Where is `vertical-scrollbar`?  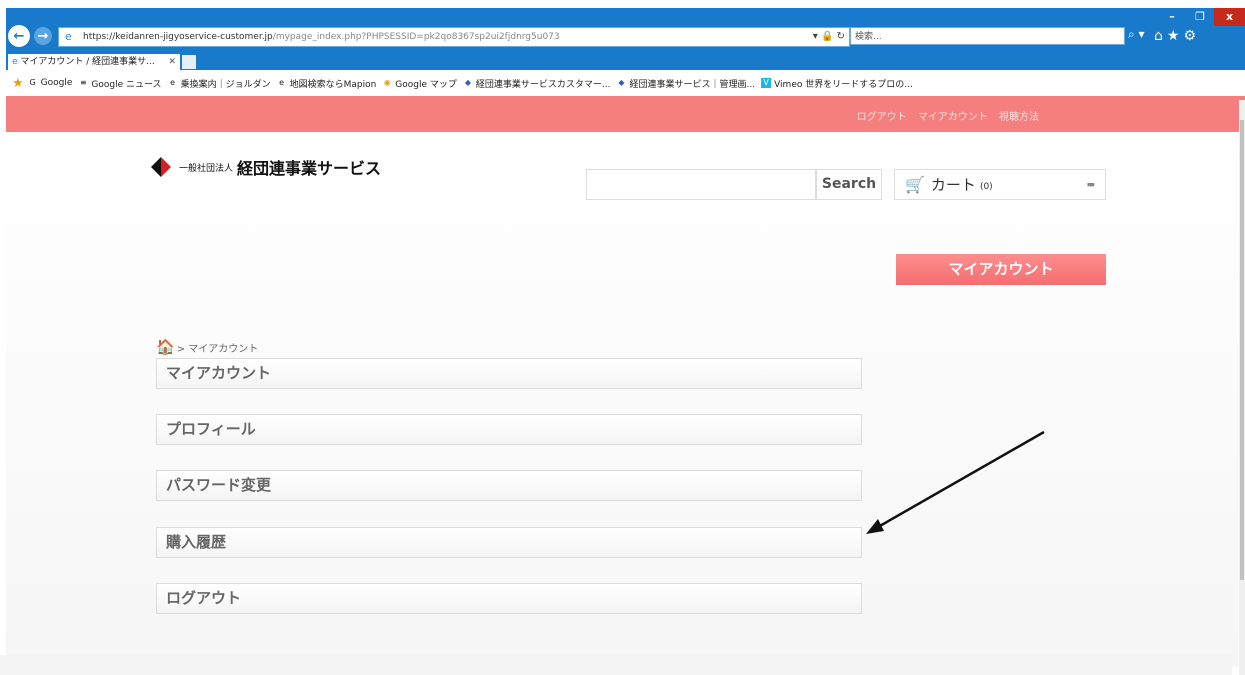
vertical-scrollbar is located at coordinates (1242, 387).